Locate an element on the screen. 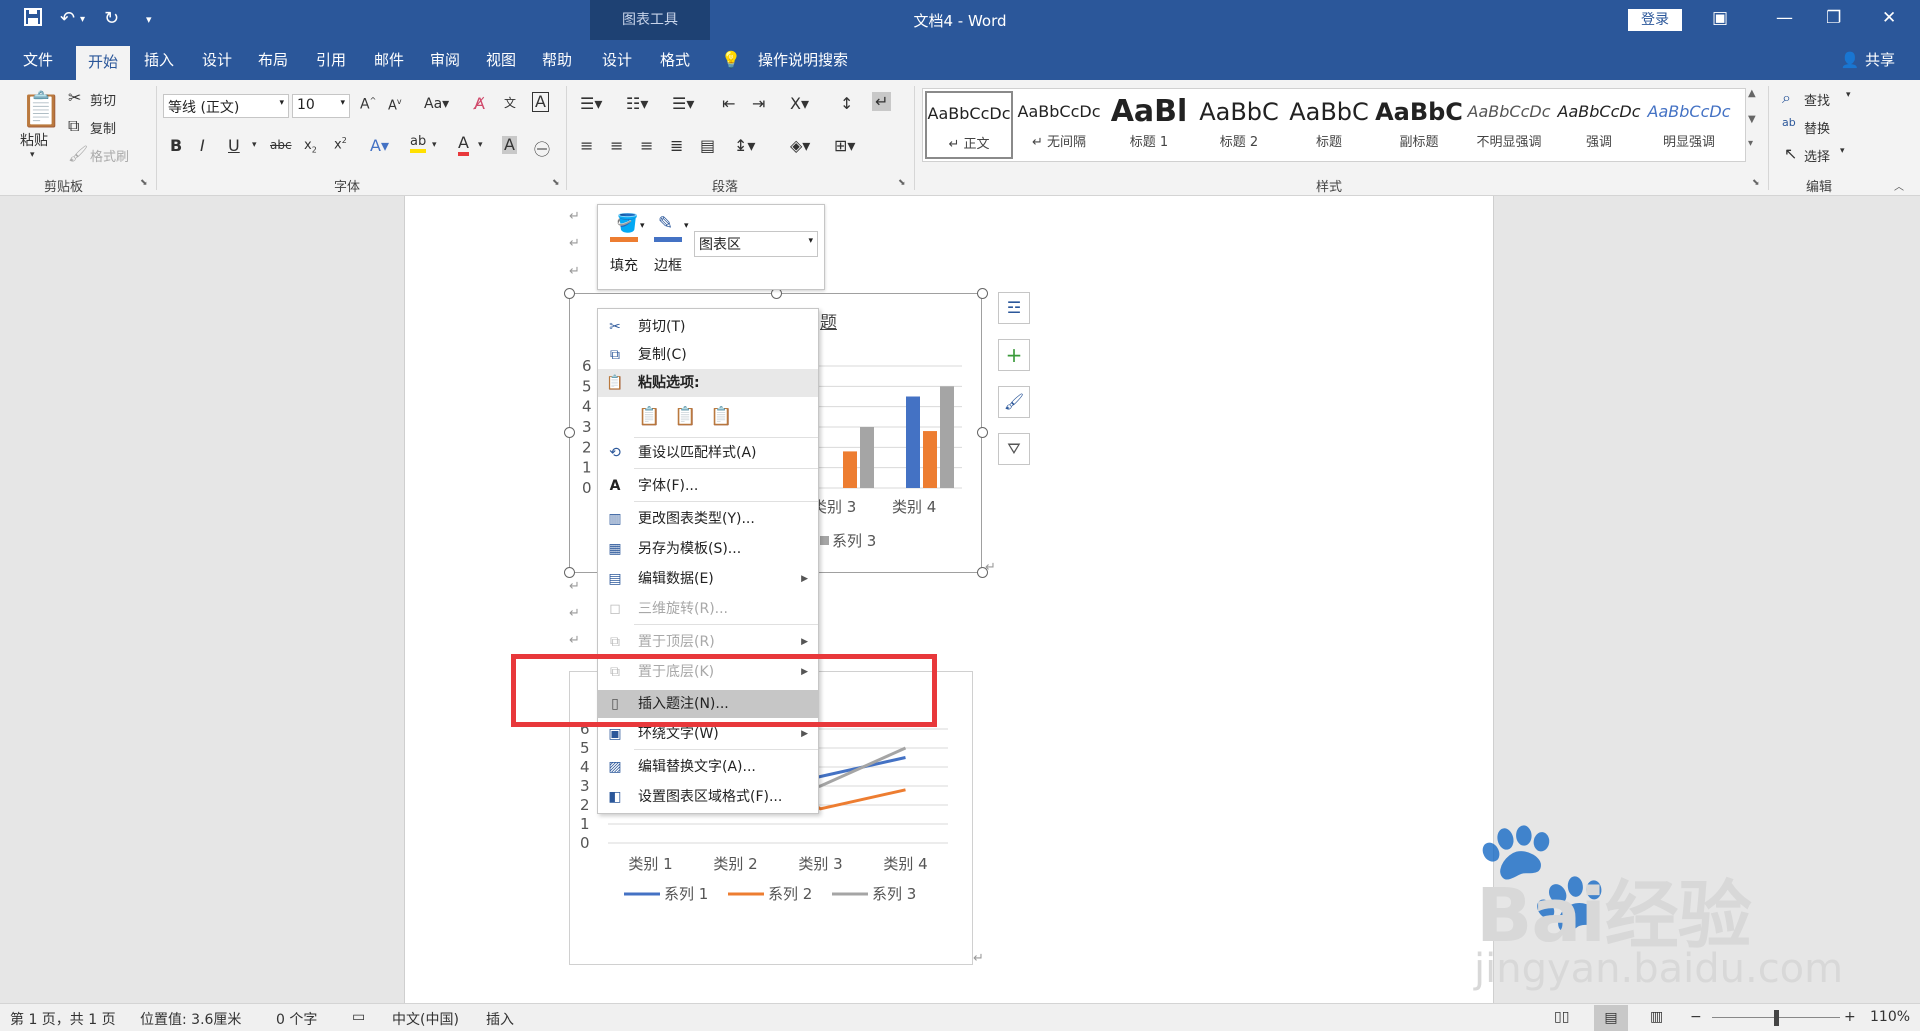 The width and height of the screenshot is (1920, 1031). read-mode-icon: ▯▯ is located at coordinates (1561, 1017).